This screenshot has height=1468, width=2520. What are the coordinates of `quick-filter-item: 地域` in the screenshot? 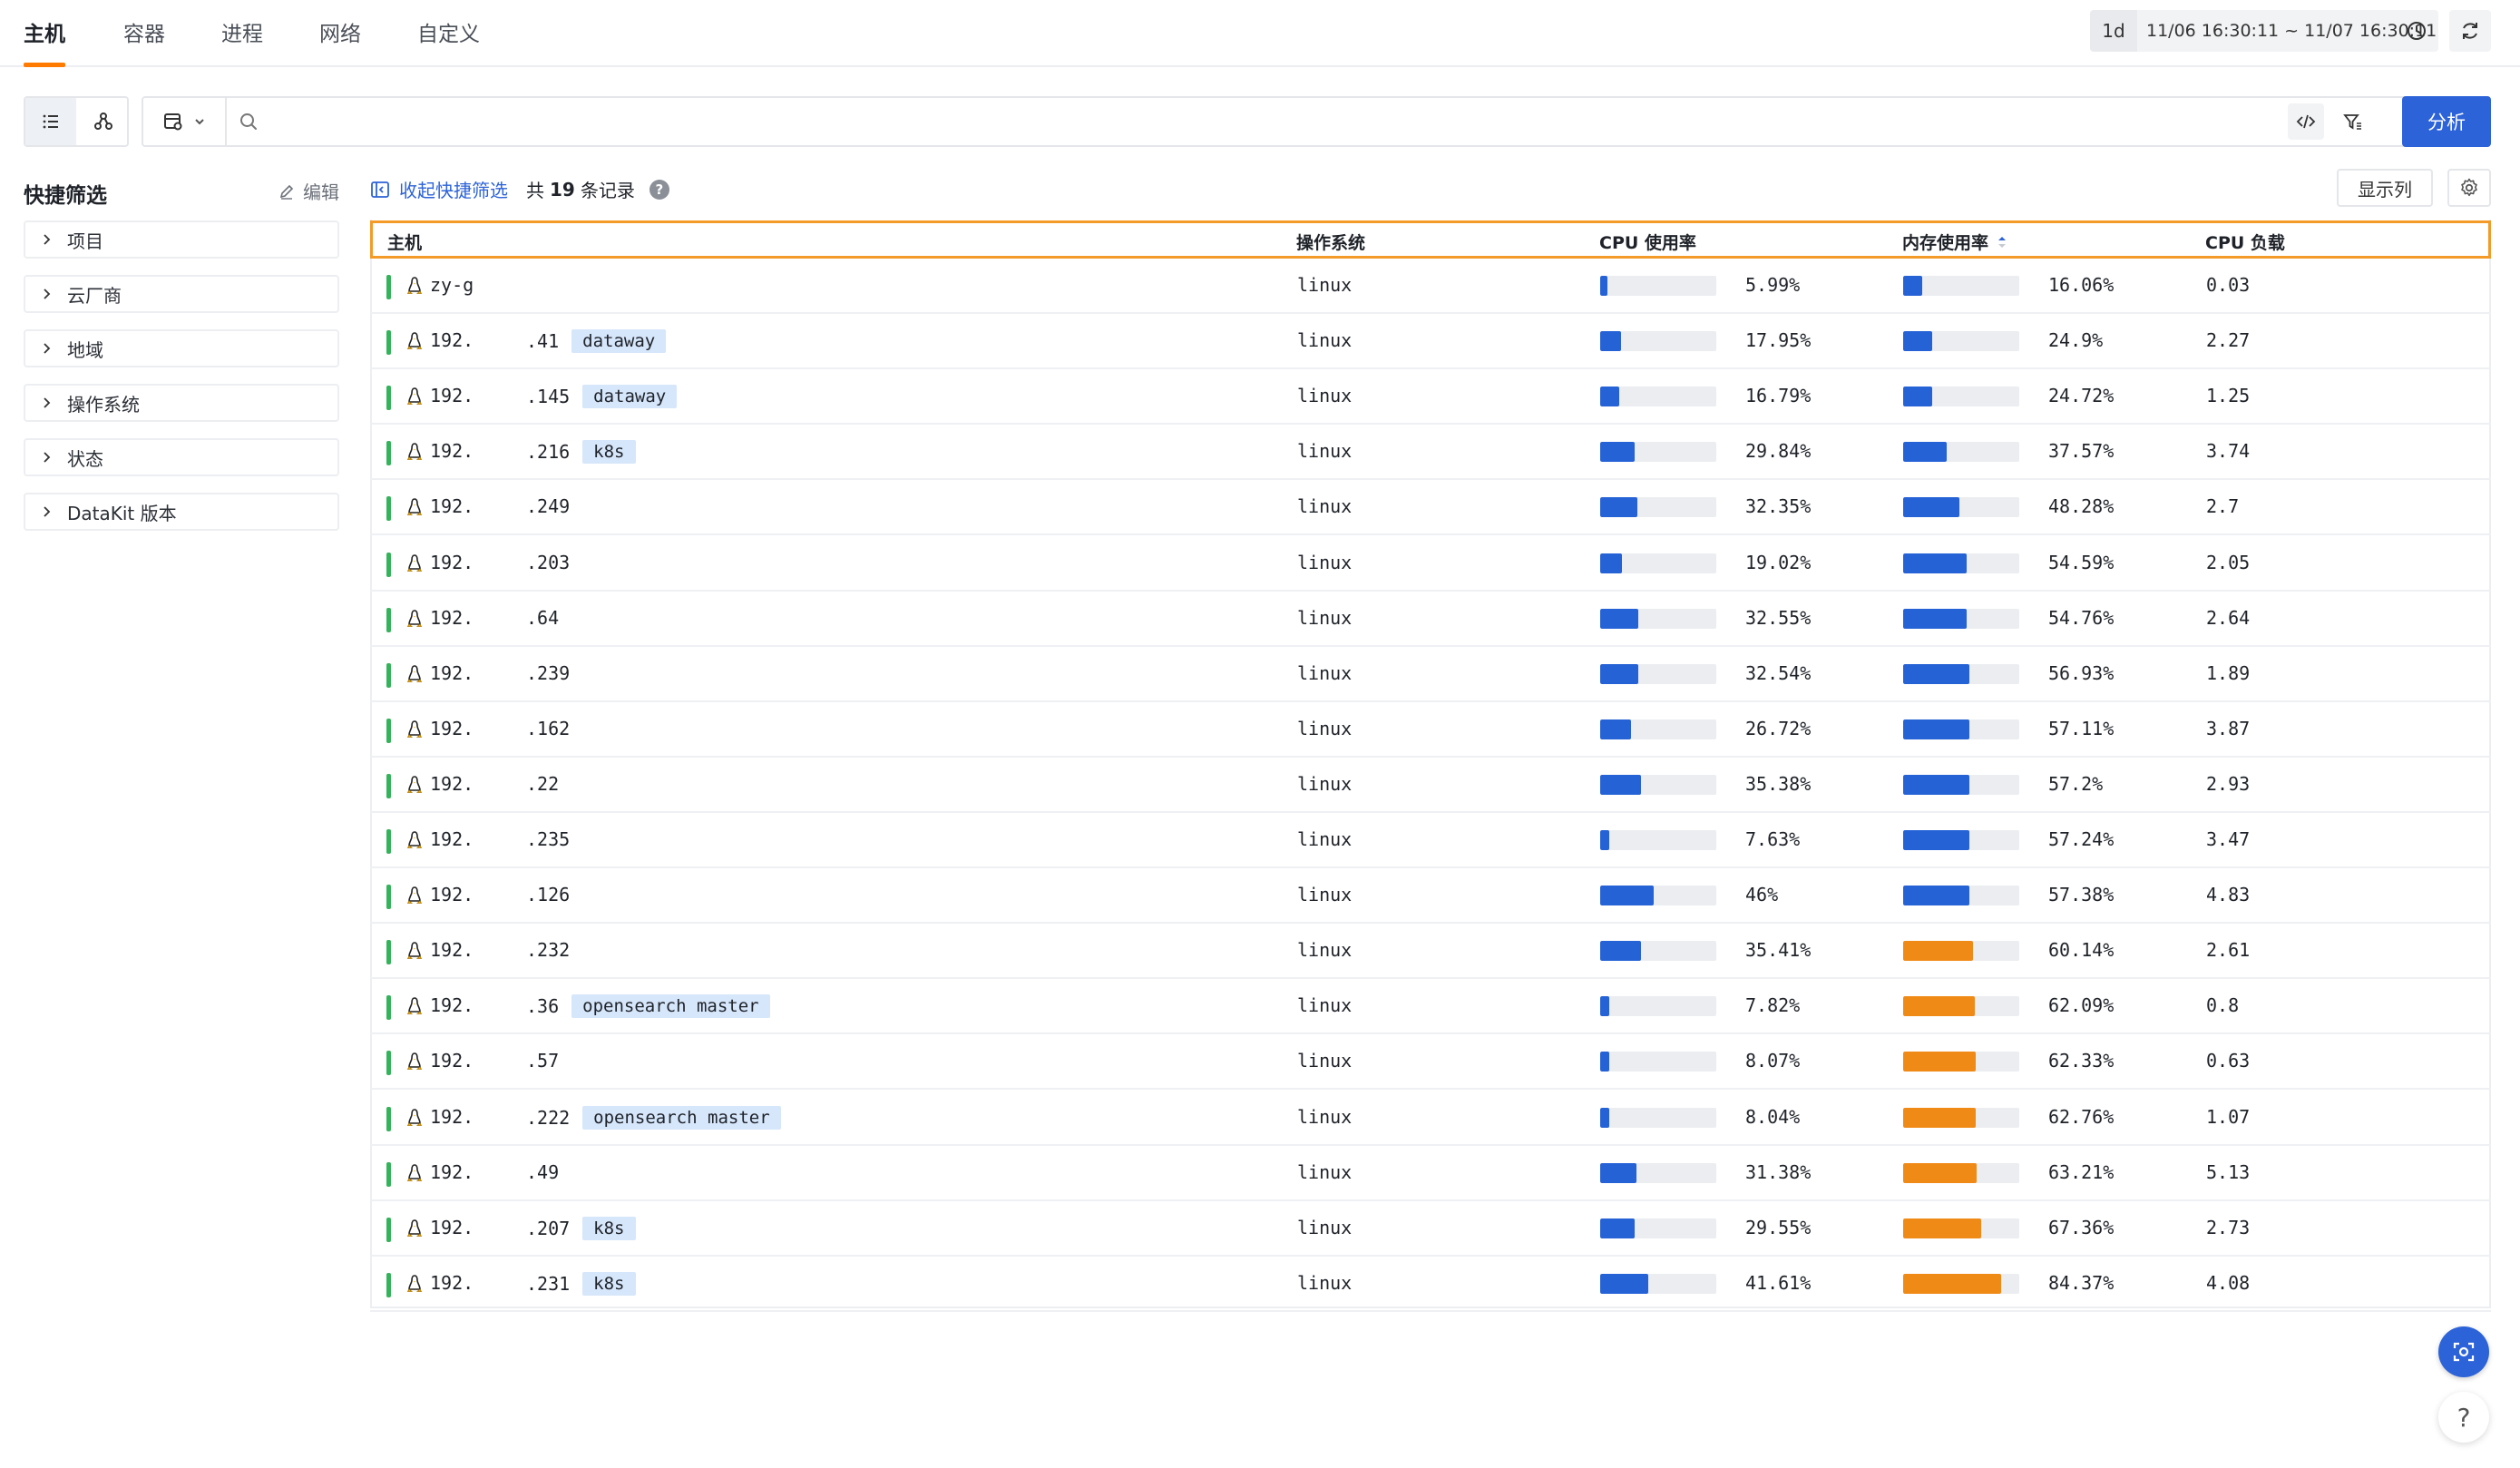 It's located at (182, 348).